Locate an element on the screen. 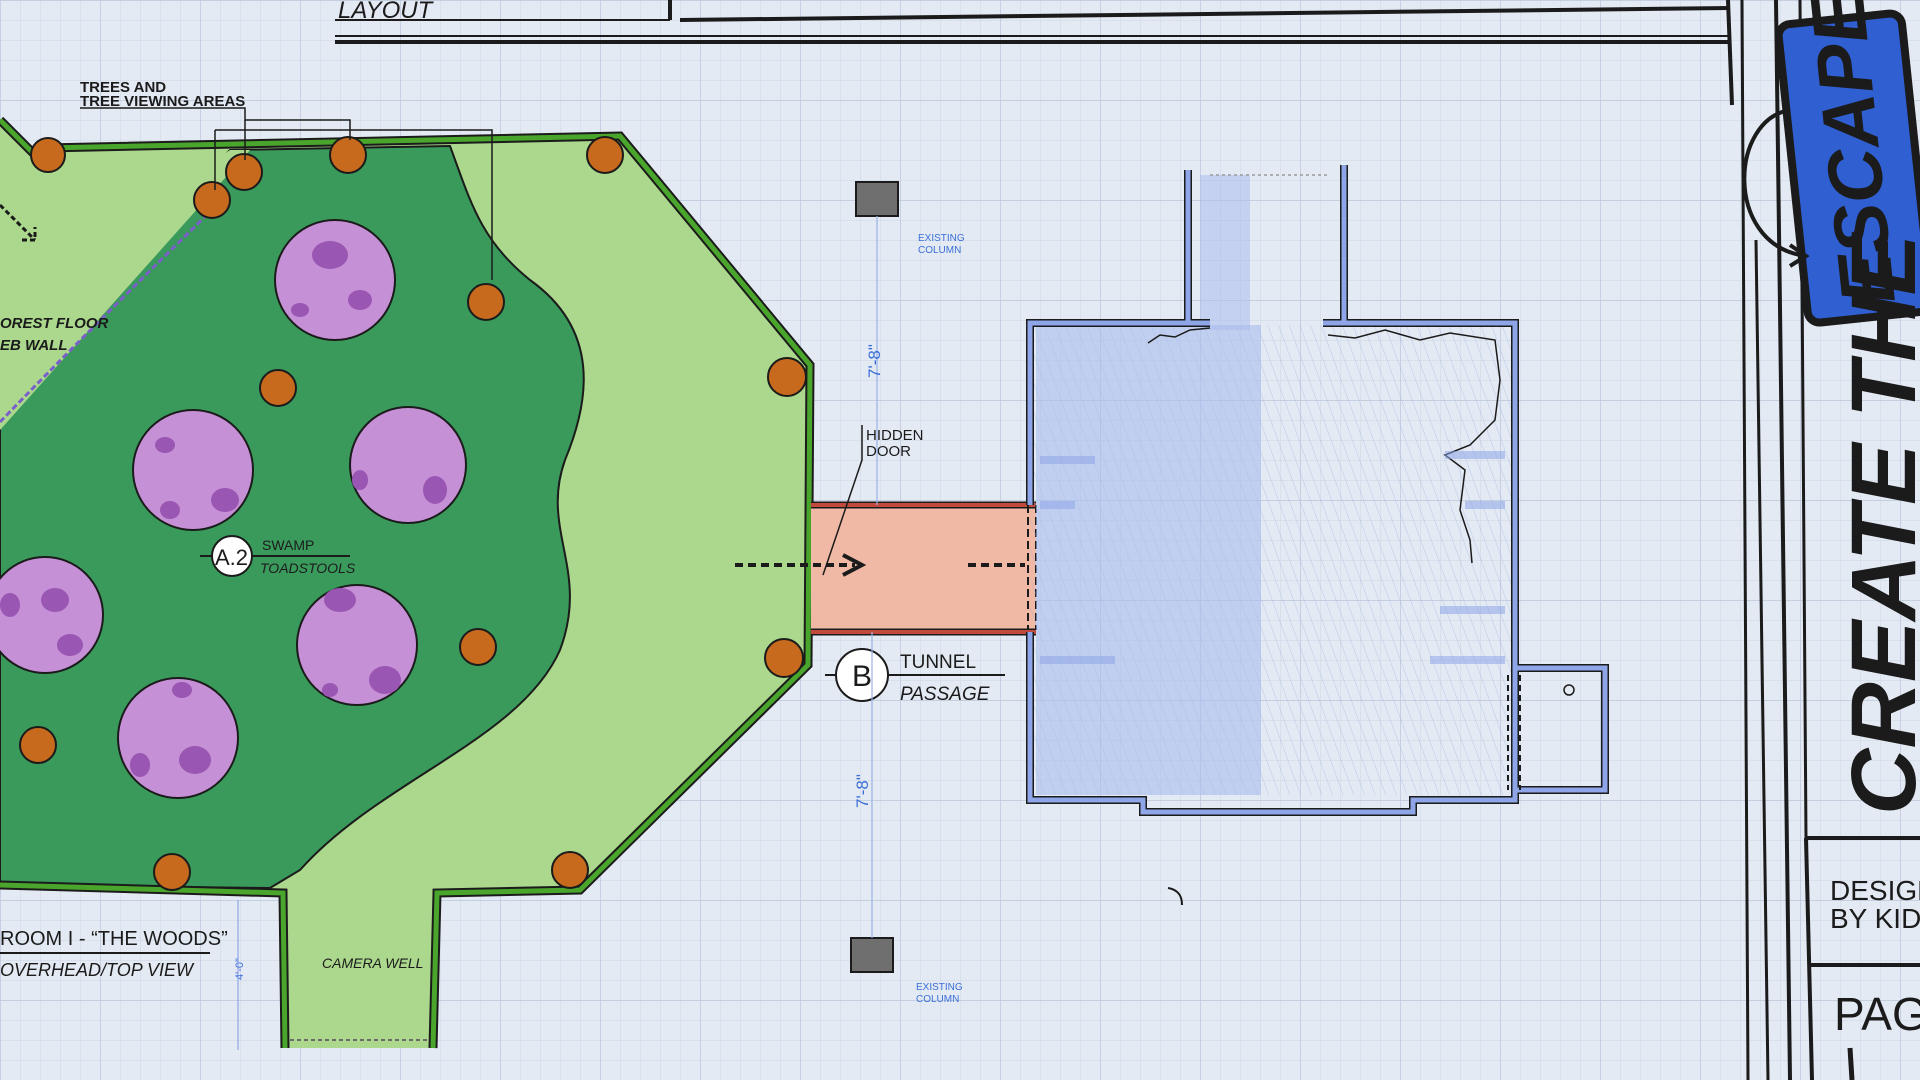 This screenshot has width=1920, height=1080. designed-by-line1: DESIGNED is located at coordinates (1875, 890).